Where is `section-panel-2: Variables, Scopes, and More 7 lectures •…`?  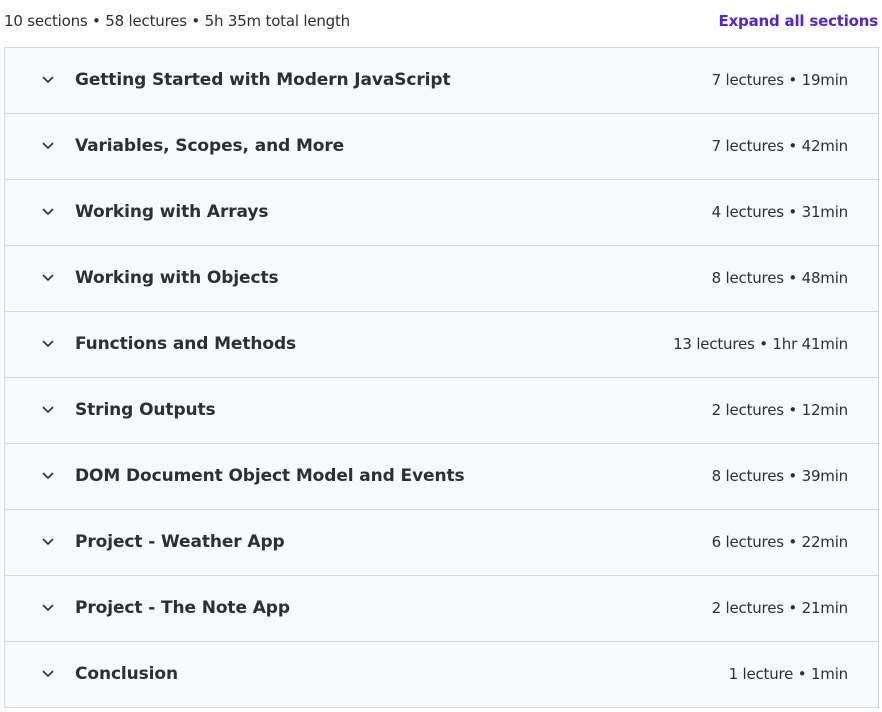 section-panel-2: Variables, Scopes, and More 7 lectures •… is located at coordinates (441, 147).